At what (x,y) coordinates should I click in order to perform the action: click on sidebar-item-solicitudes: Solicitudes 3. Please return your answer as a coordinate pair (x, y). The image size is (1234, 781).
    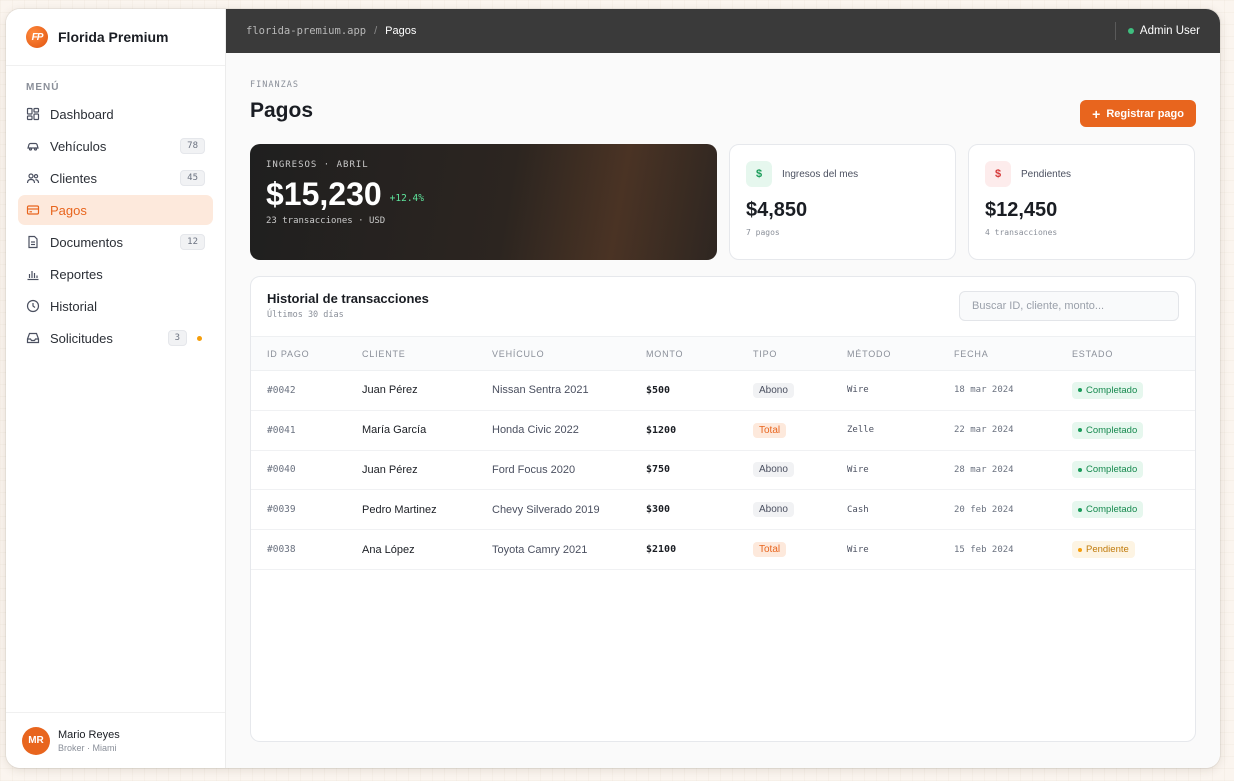
    Looking at the image, I should click on (115, 338).